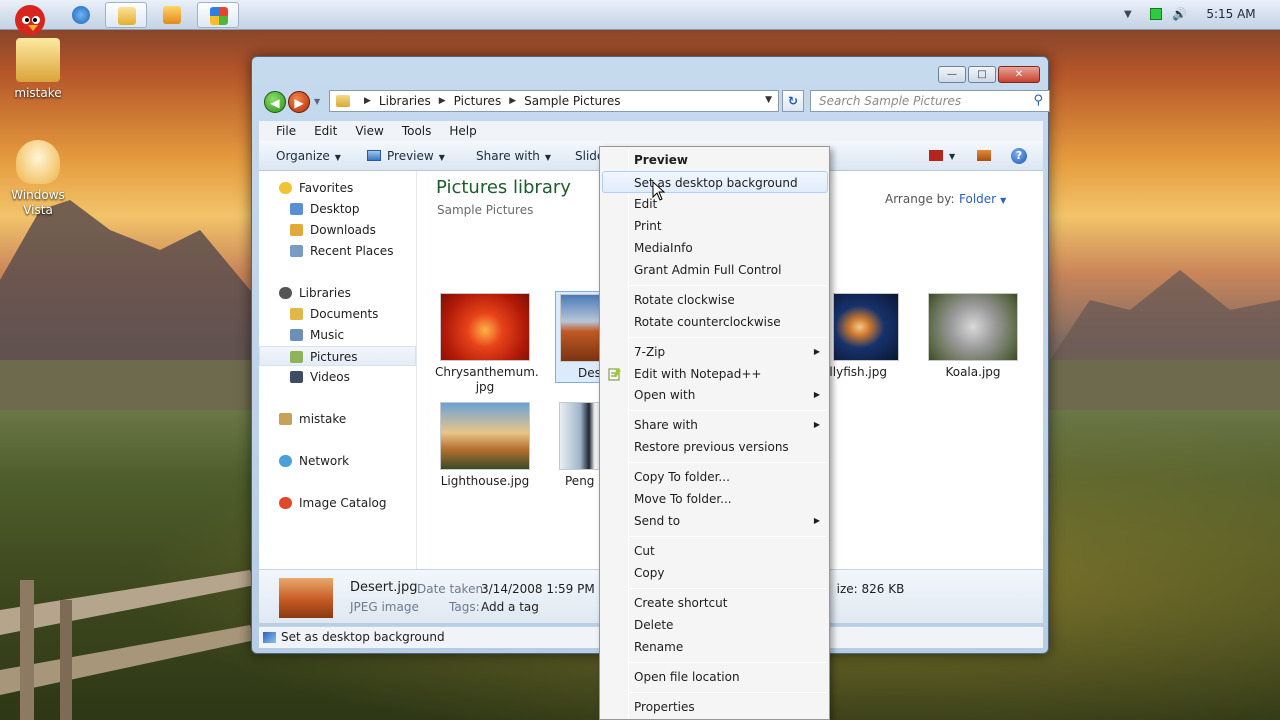  I want to click on menu-item-7zip: 7-Zip ▶, so click(715, 352).